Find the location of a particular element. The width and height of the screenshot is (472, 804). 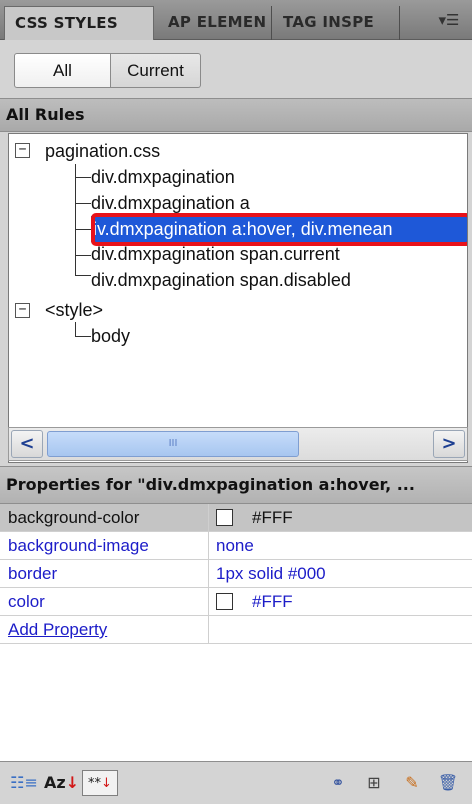

property-row: border 1px solid #000 is located at coordinates (236, 574).